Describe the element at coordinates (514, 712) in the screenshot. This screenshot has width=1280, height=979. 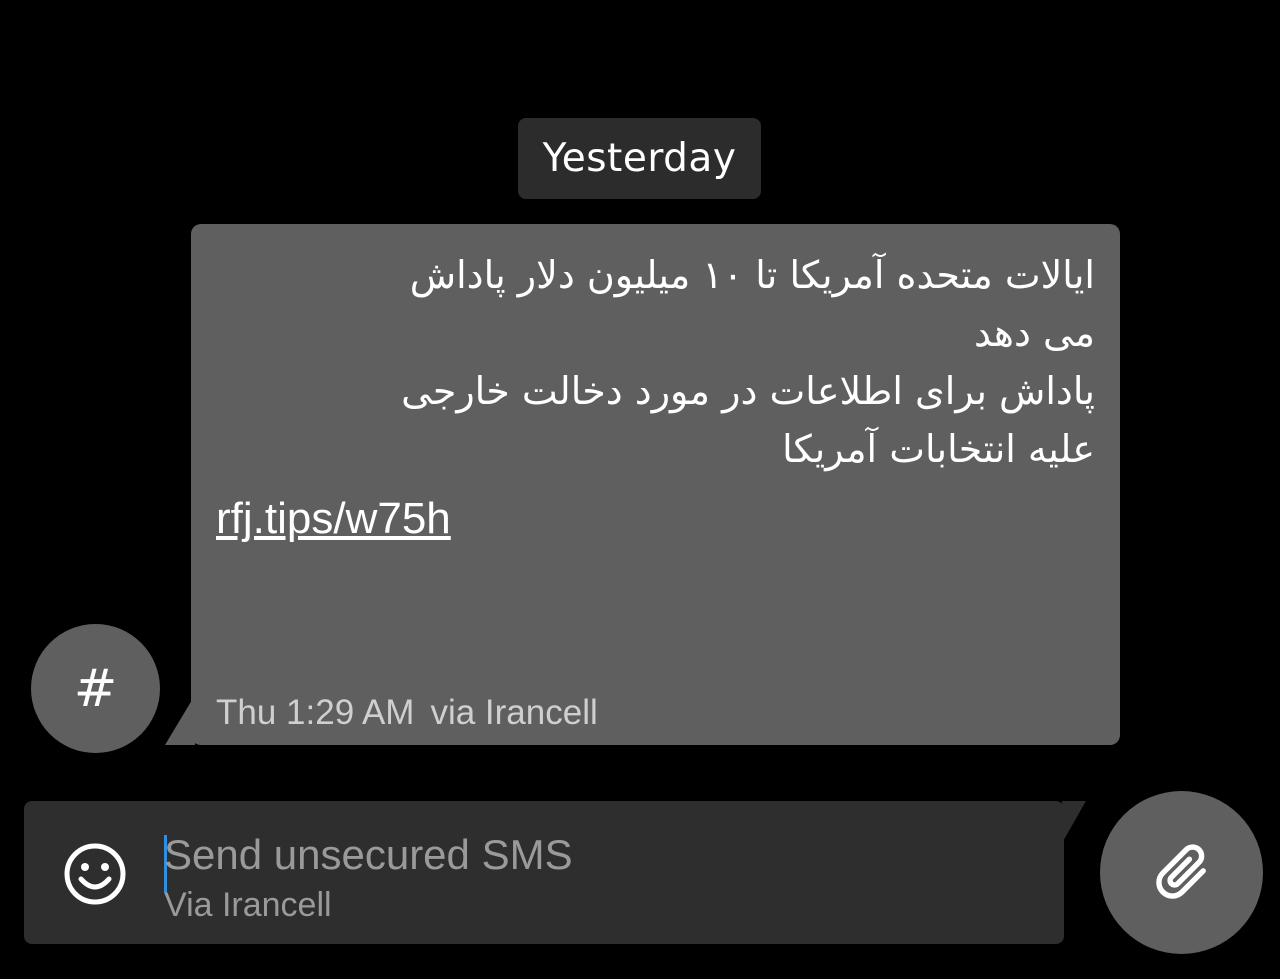
I see `message-carrier: via Irancell` at that location.